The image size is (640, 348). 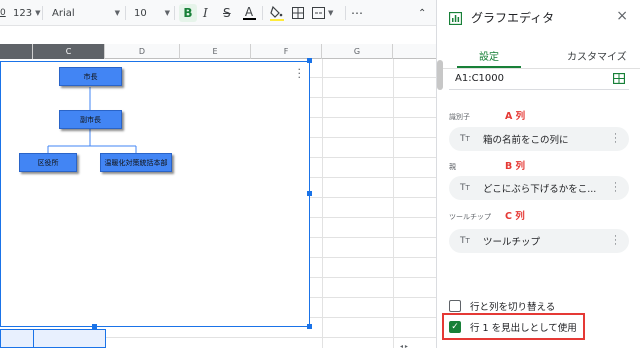 What do you see at coordinates (16, 51) in the screenshot?
I see `column-header-b` at bounding box center [16, 51].